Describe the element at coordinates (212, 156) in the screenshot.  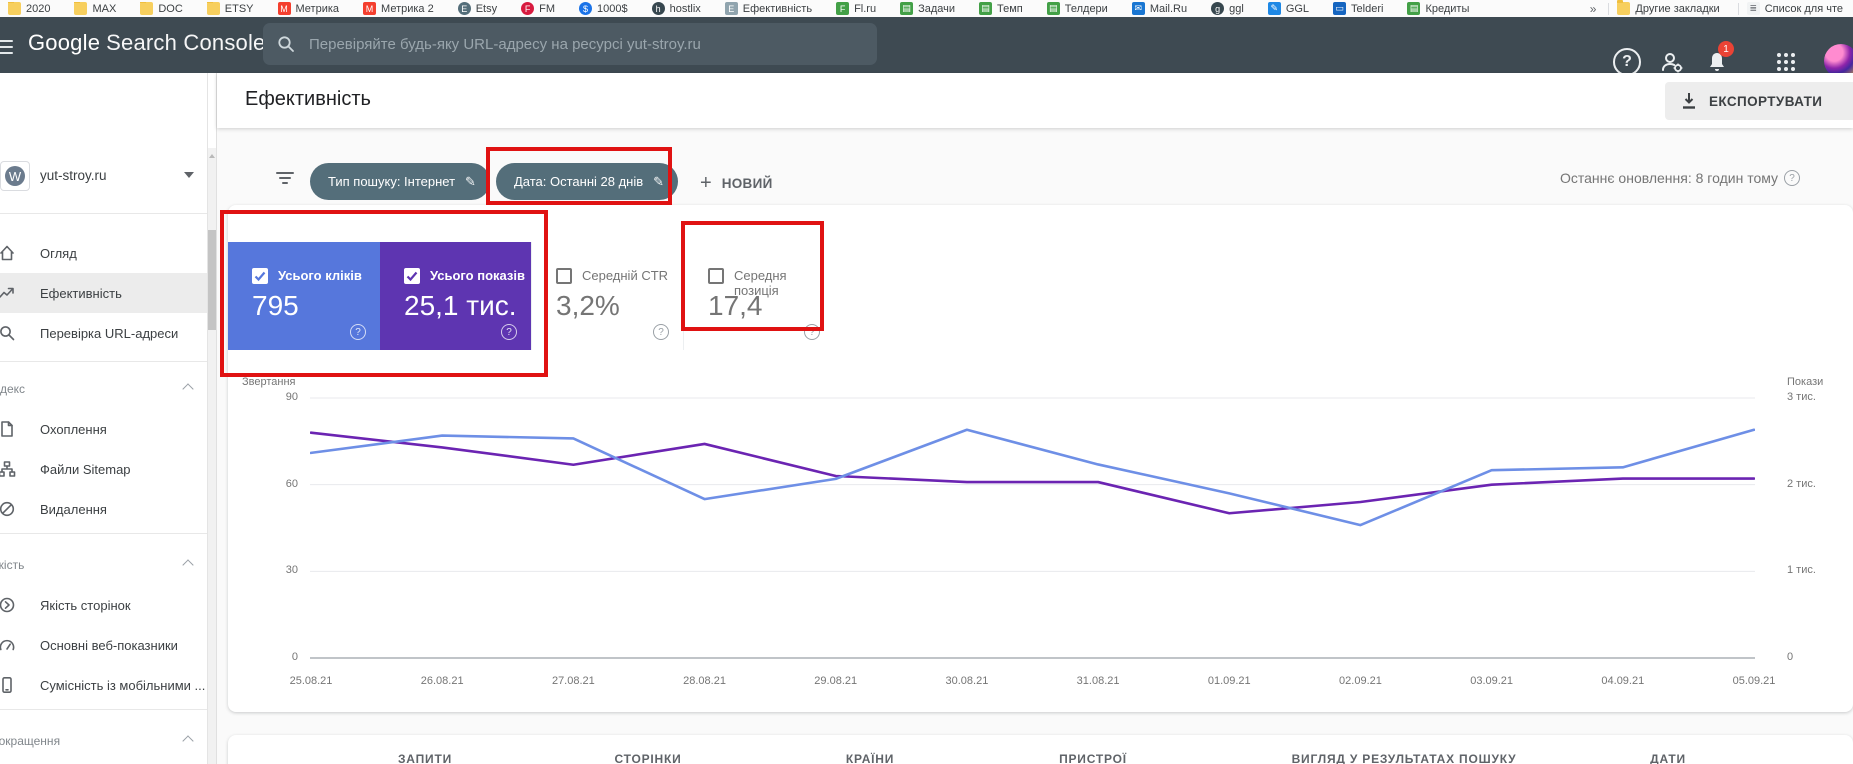
I see `scrollbar-up-arrow` at that location.